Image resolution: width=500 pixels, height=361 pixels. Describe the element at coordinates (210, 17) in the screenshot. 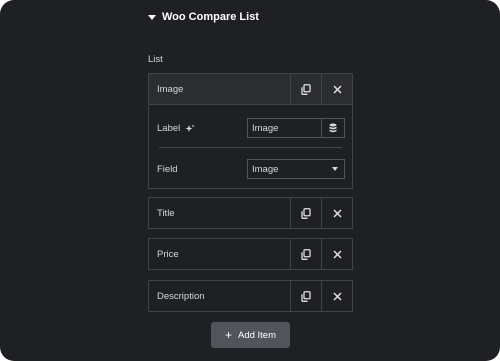

I see `section-title: Woo Compare List` at that location.